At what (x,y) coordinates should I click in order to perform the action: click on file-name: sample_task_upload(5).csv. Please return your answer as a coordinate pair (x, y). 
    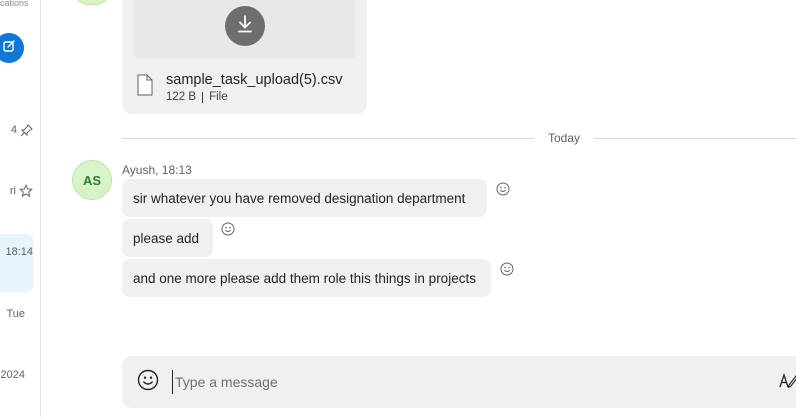
    Looking at the image, I should click on (254, 80).